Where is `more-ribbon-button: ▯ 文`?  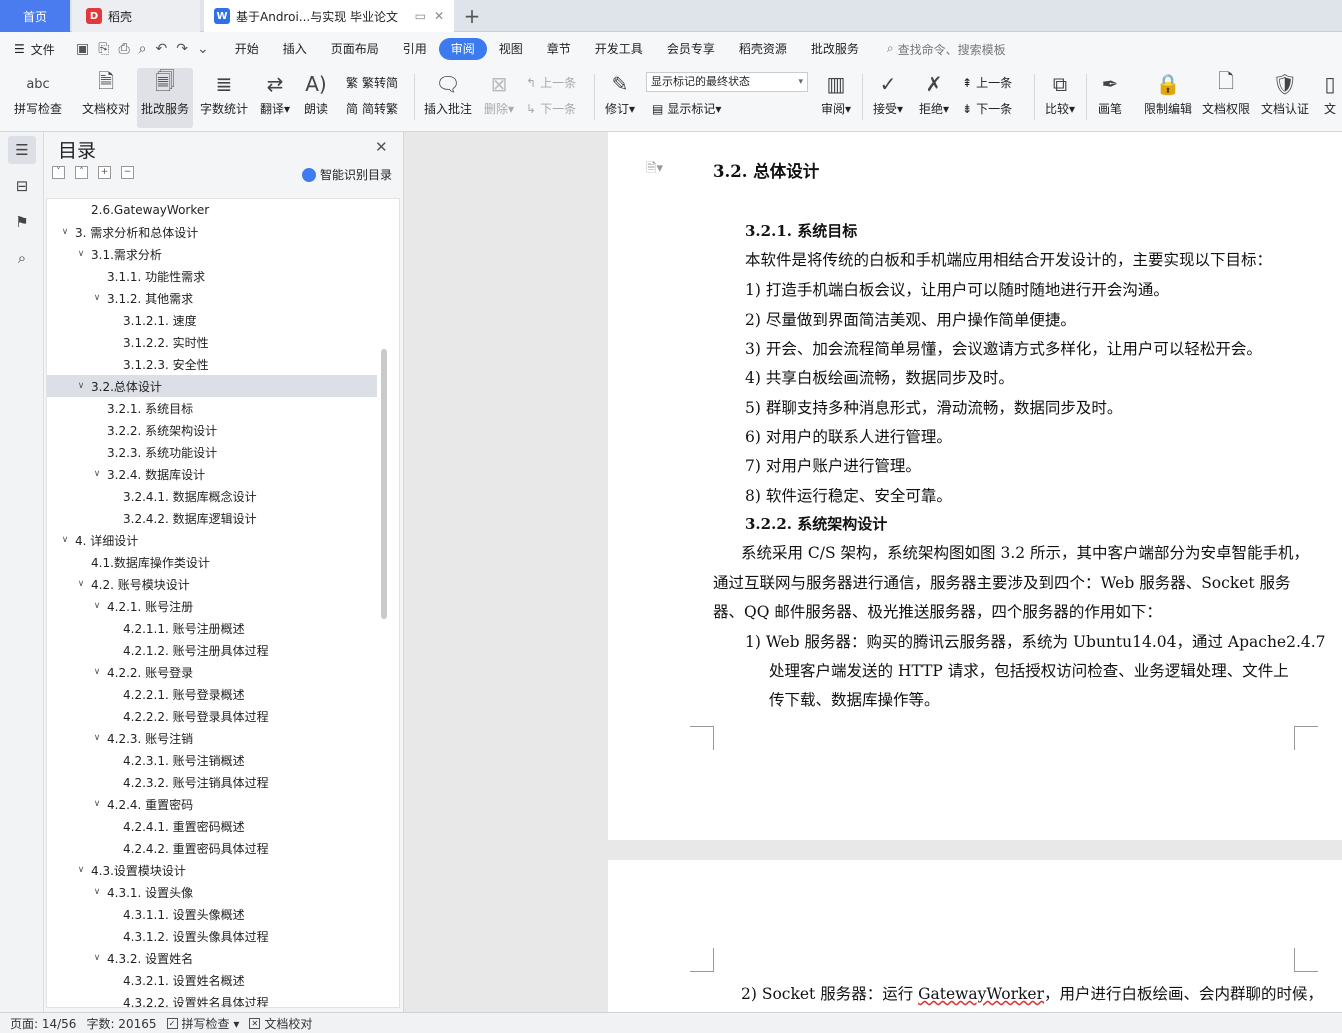 more-ribbon-button: ▯ 文 is located at coordinates (1330, 98).